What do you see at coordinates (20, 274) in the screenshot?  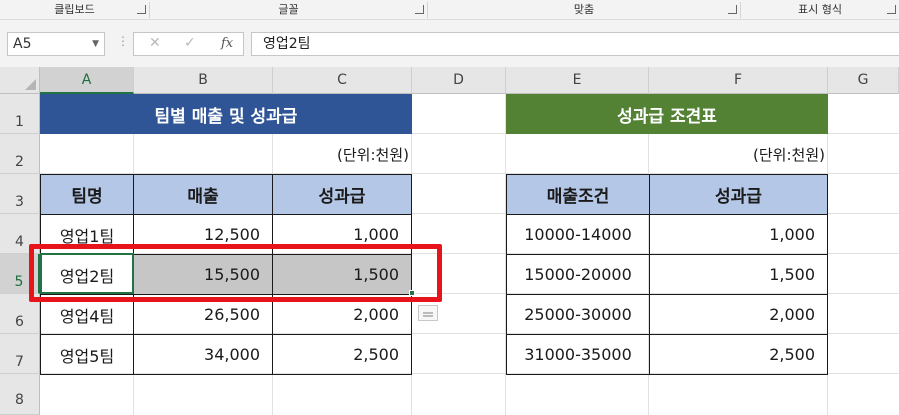 I see `row-header-5: 5` at bounding box center [20, 274].